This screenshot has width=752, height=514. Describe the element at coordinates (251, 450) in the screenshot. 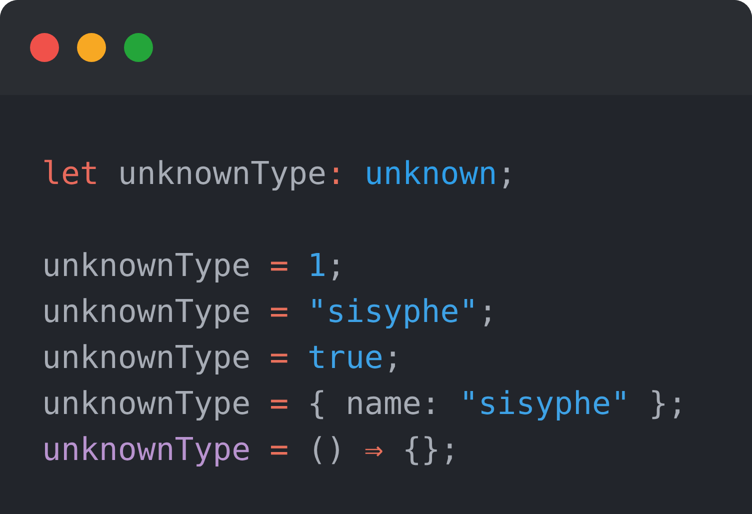

I see `code-line: unknownType = () ⇒ {};` at that location.